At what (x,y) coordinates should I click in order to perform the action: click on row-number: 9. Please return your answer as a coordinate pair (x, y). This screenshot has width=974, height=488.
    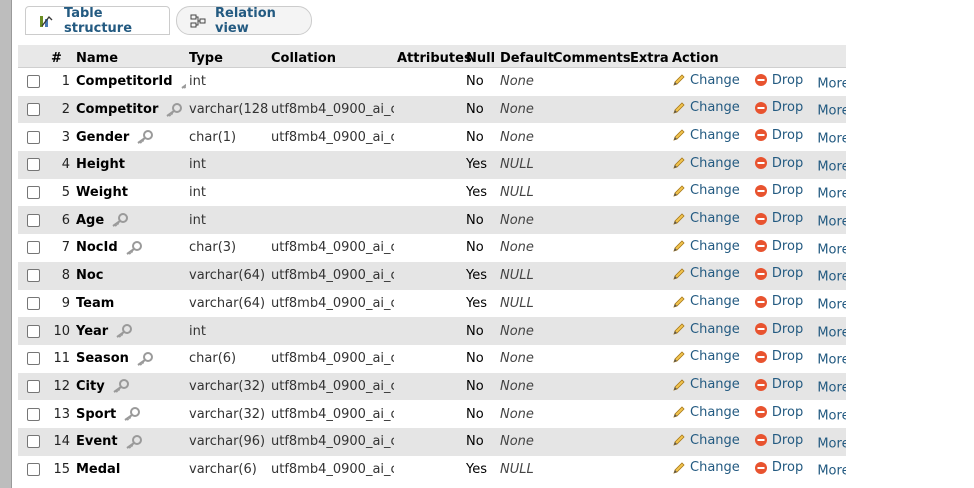
    Looking at the image, I should click on (60, 303).